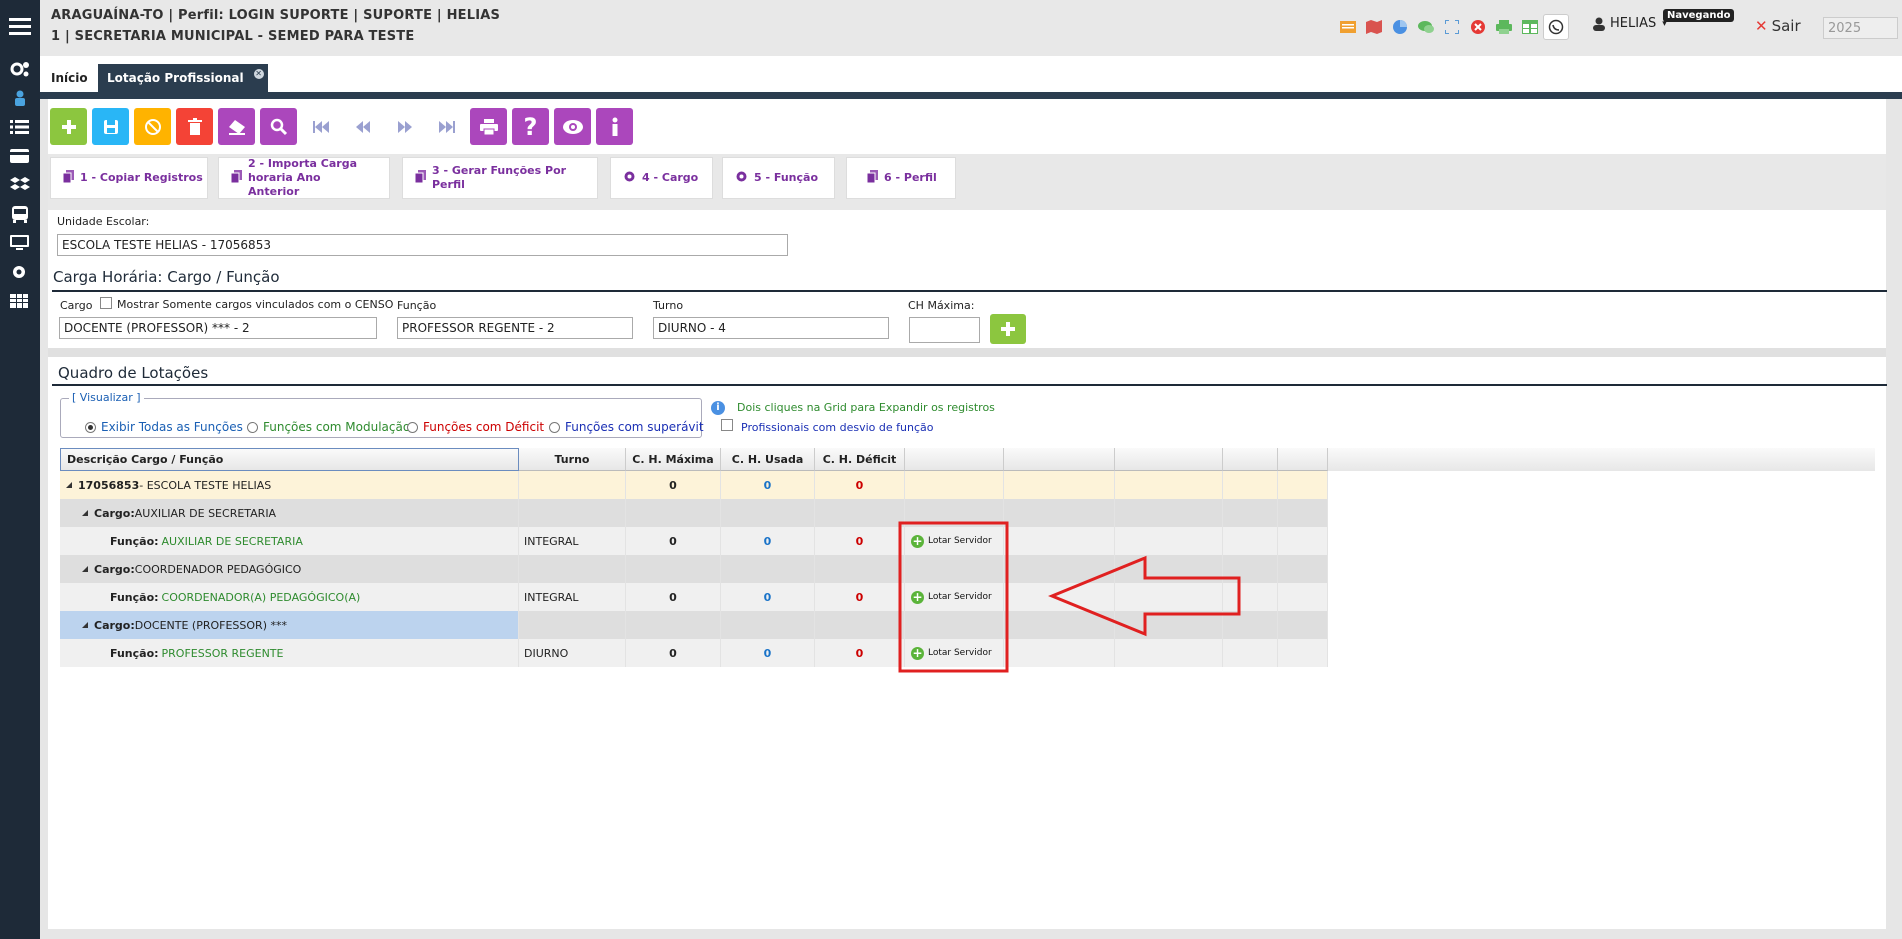 This screenshot has width=1902, height=939. I want to click on annotation-overlay, so click(1069, 597).